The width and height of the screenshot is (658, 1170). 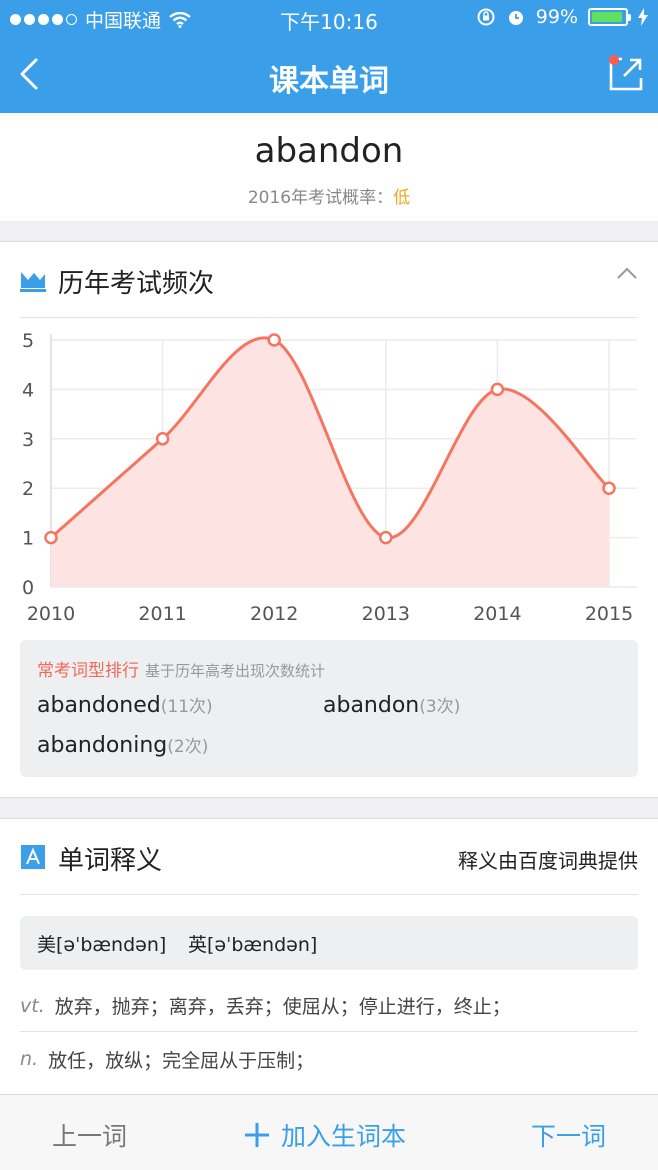 I want to click on exam-history-title: 历年考试频次, so click(x=136, y=284).